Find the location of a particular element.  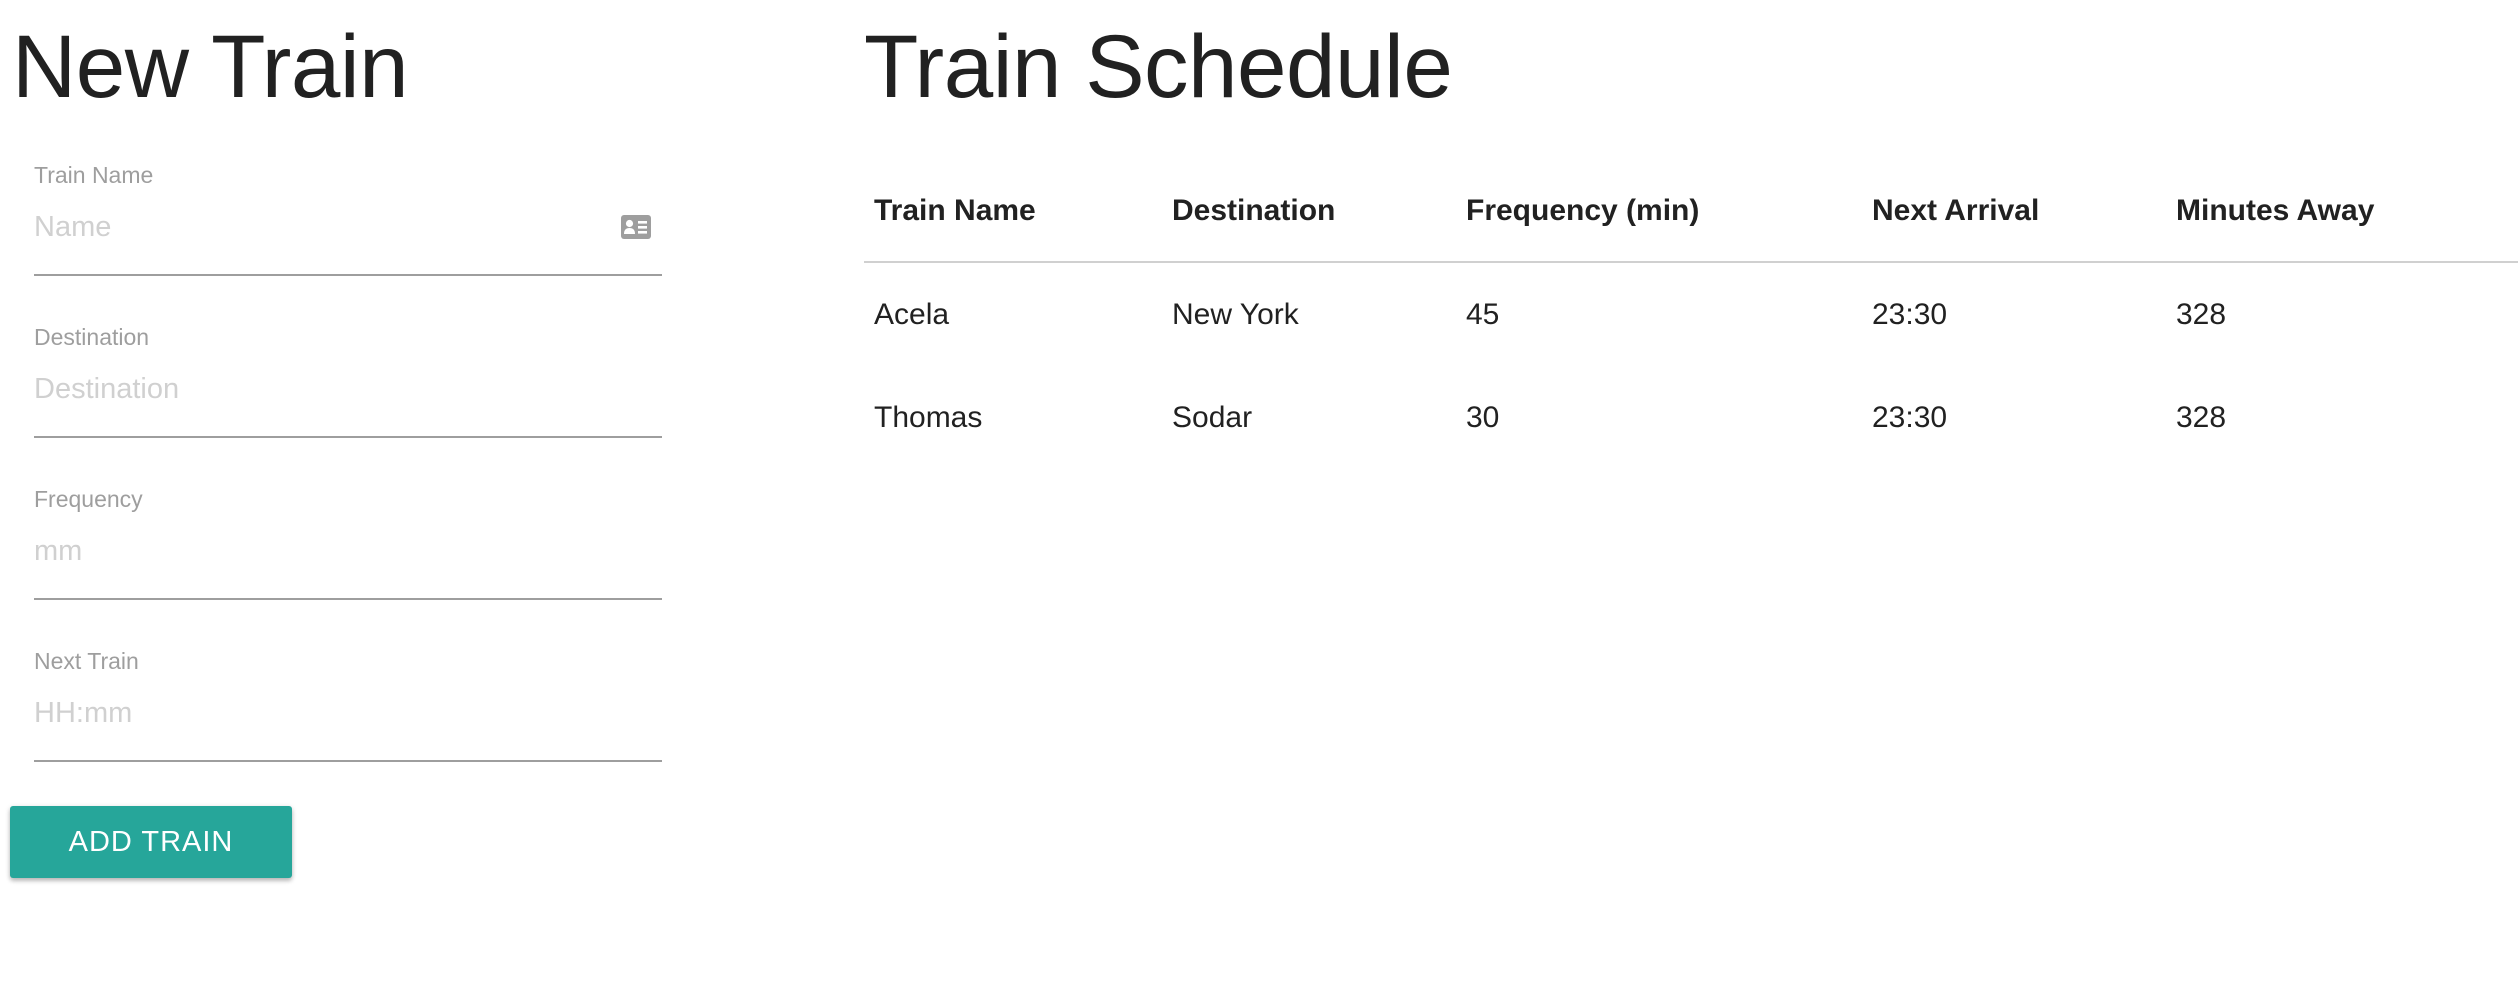

table-row: Thomas Sodar 30 23:30 328 is located at coordinates (1691, 418).